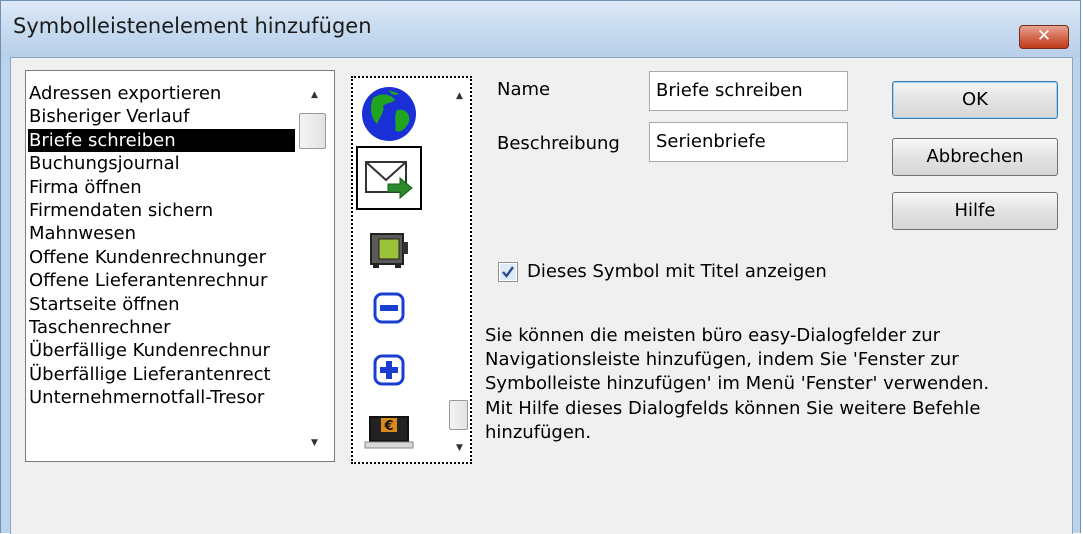 This screenshot has height=534, width=1083. What do you see at coordinates (163, 140) in the screenshot?
I see `list-item: Briefe schreiben` at bounding box center [163, 140].